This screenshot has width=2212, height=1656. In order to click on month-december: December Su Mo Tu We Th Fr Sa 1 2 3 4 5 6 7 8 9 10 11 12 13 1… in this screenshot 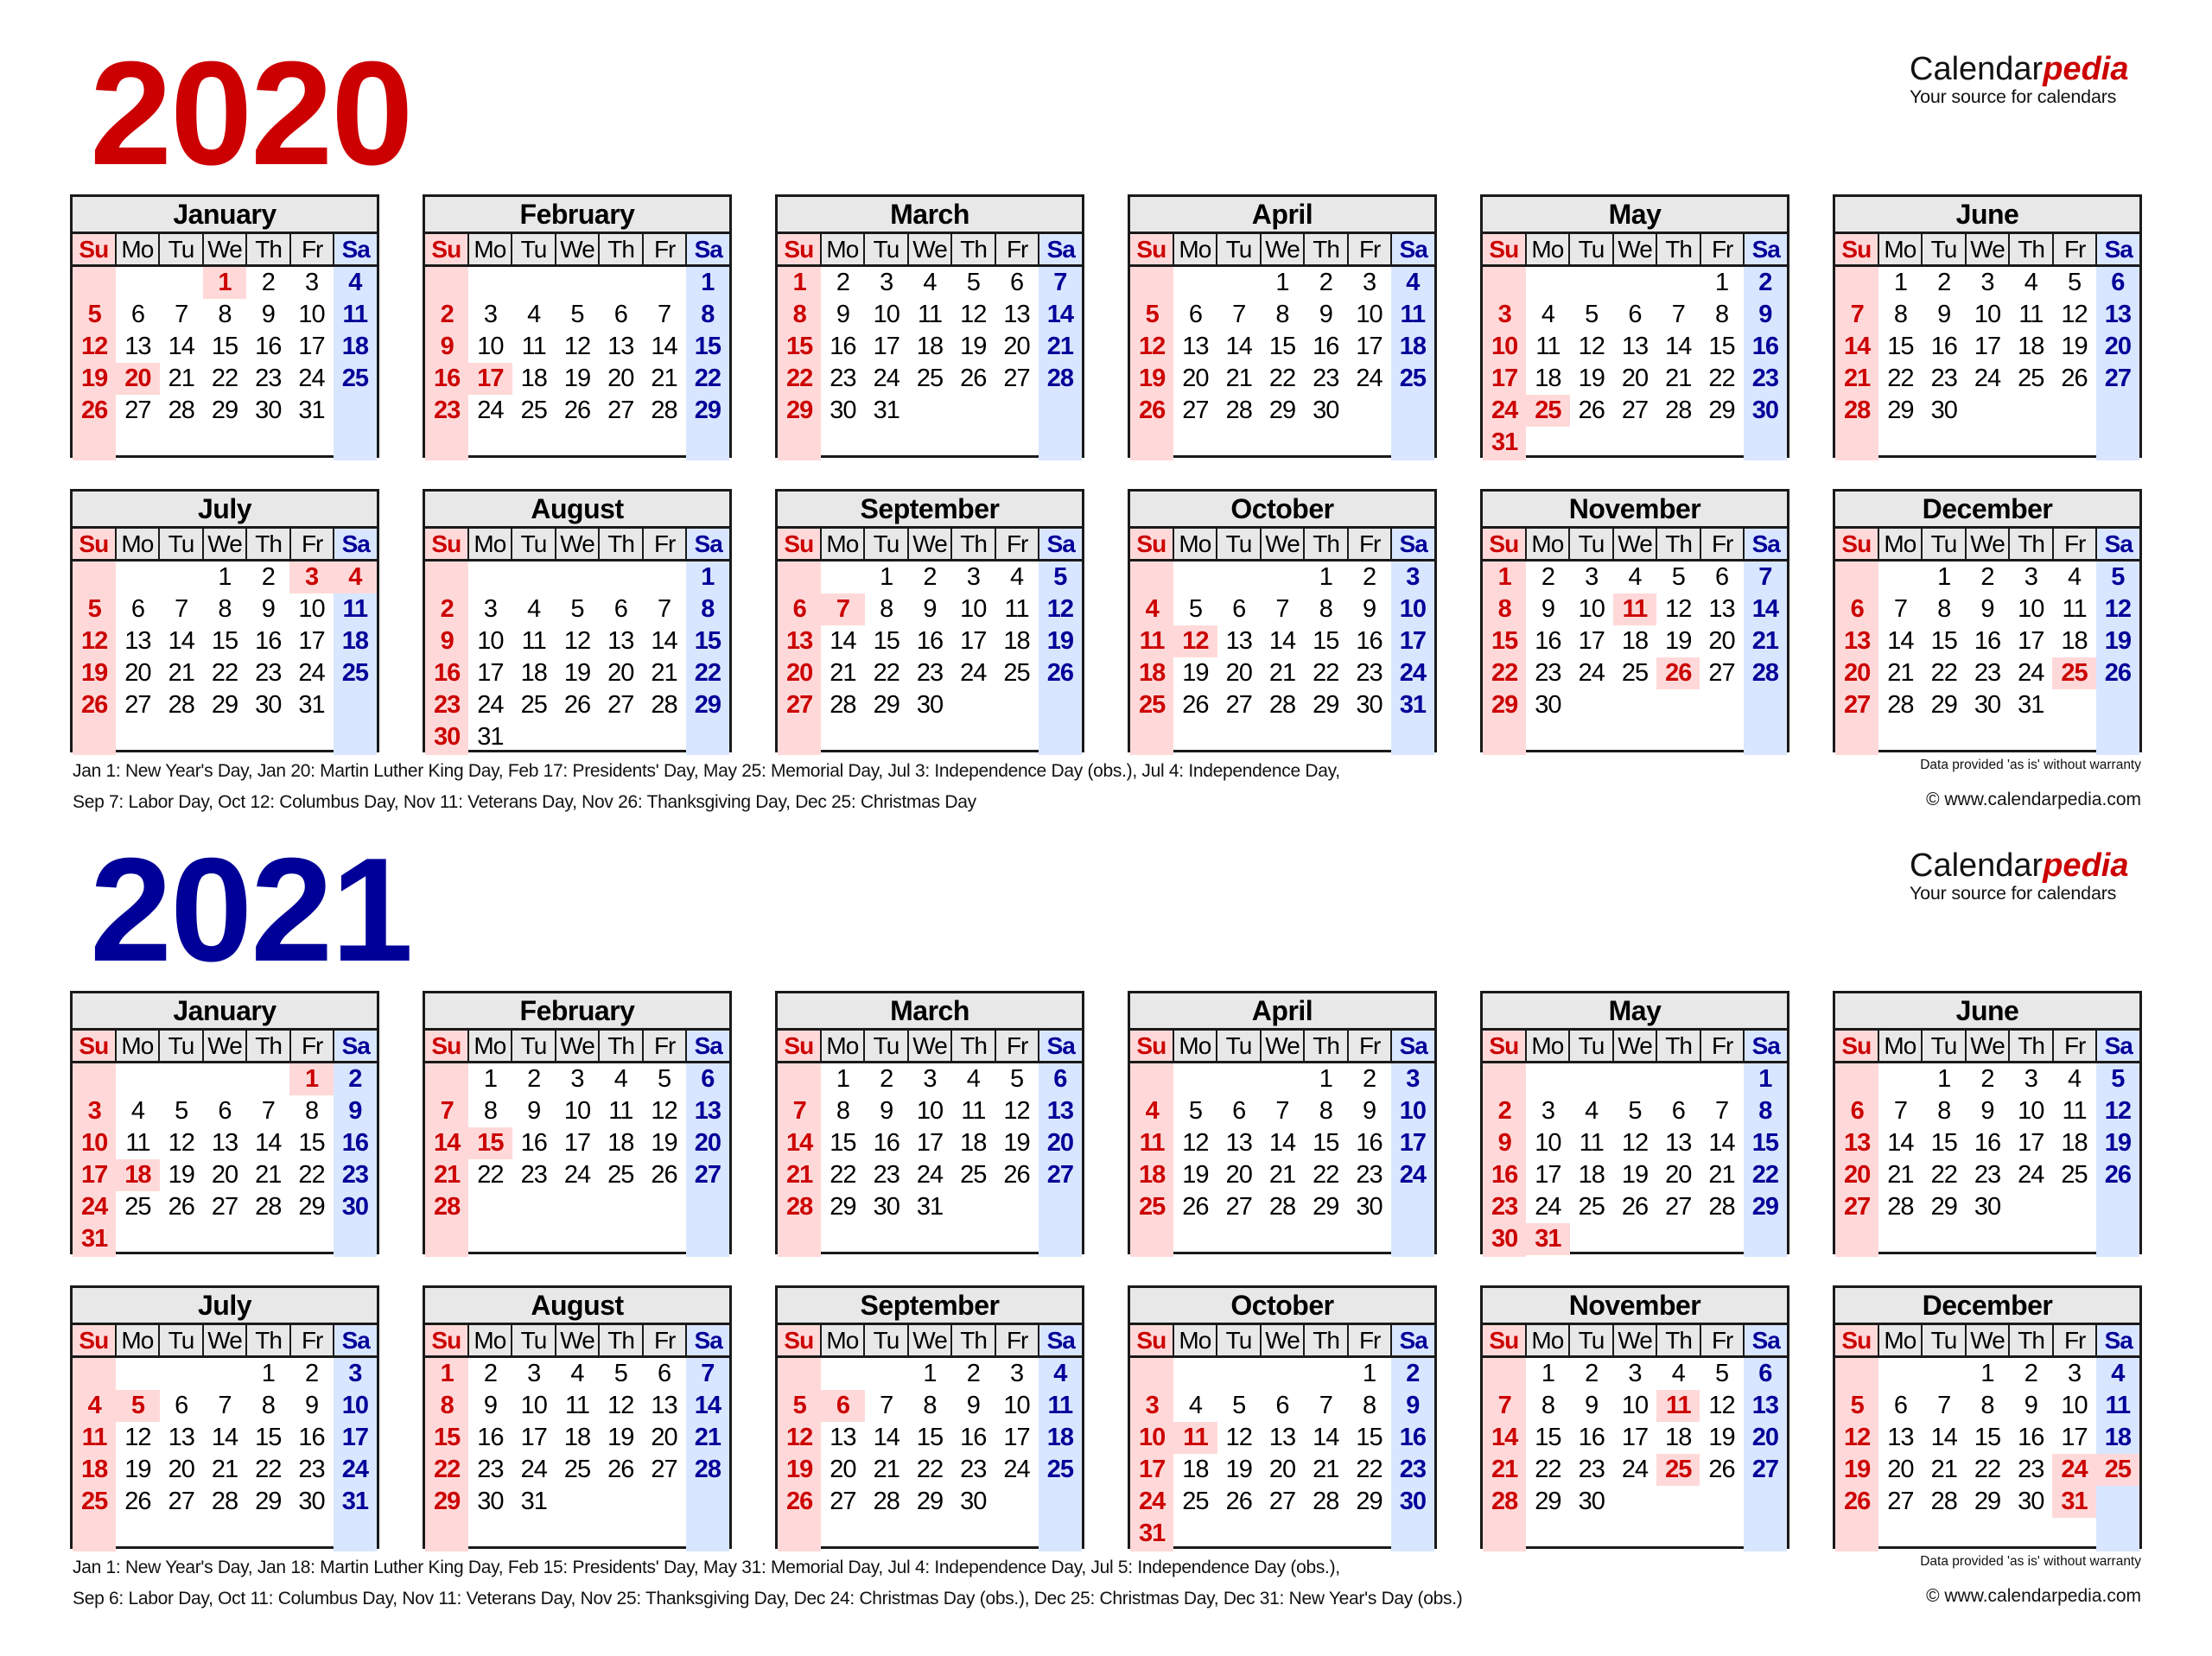, I will do `click(1987, 1418)`.